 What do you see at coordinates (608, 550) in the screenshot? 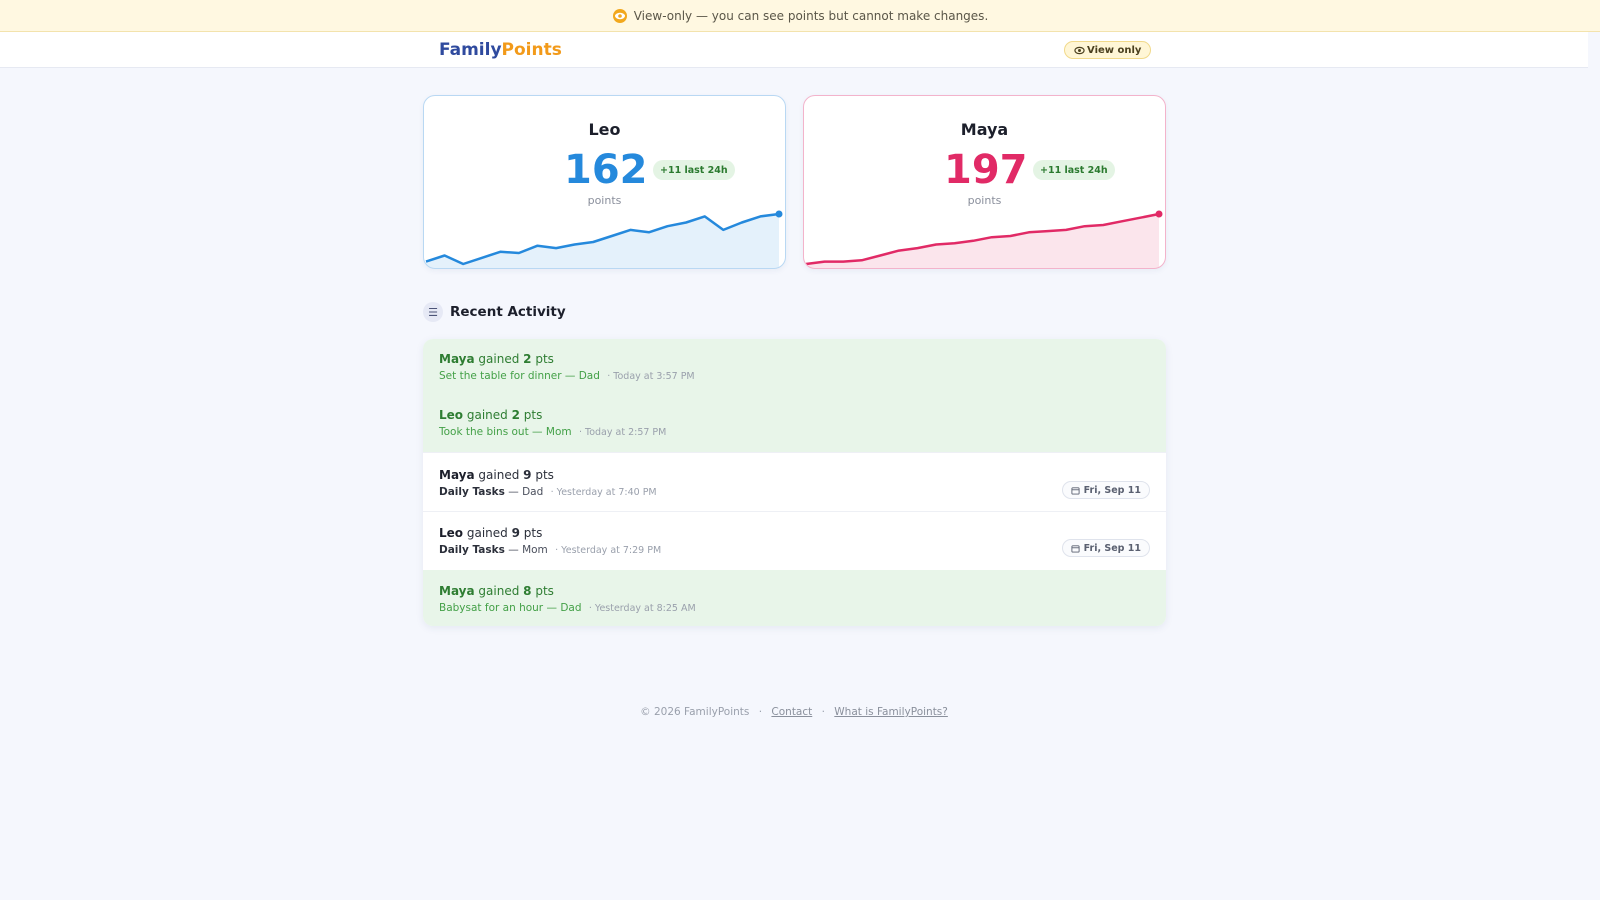
I see `timestamp: · Yesterday at 7:29 PM` at bounding box center [608, 550].